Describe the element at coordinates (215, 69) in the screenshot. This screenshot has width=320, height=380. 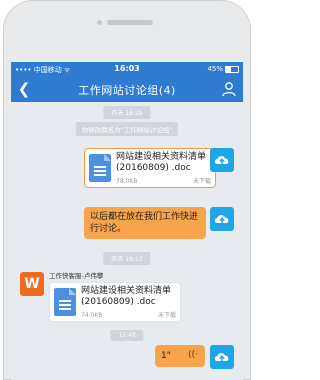
I see `battery-percent: 45%` at that location.